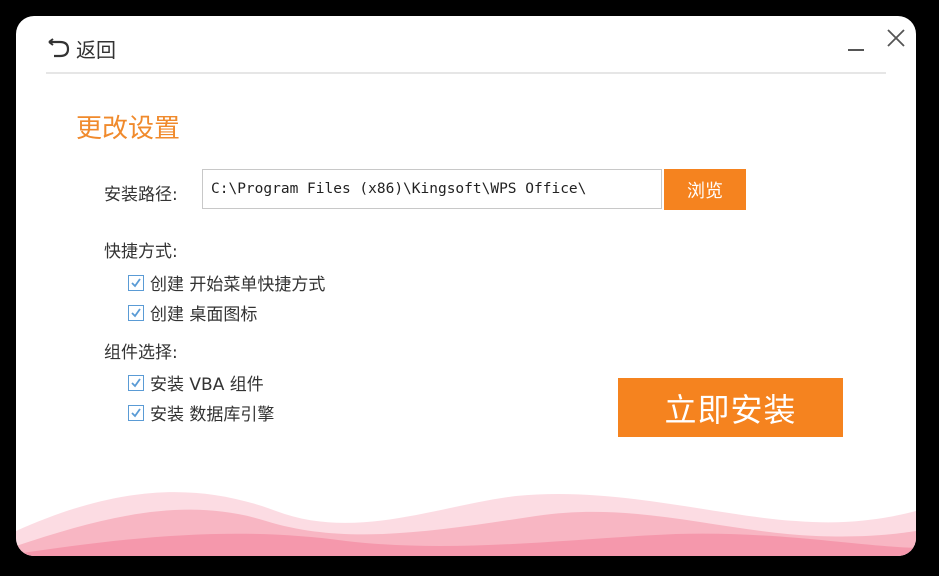 Image resolution: width=939 pixels, height=576 pixels. I want to click on back-button: 返回, so click(81, 48).